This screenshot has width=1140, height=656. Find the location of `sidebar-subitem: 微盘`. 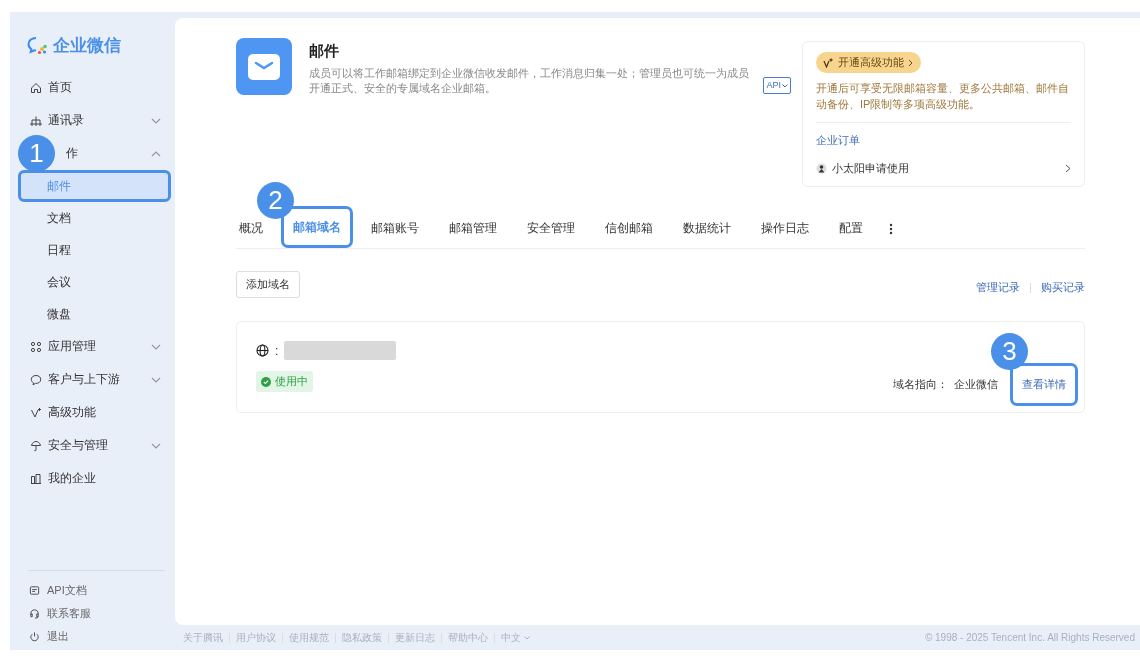

sidebar-subitem: 微盘 is located at coordinates (94, 314).